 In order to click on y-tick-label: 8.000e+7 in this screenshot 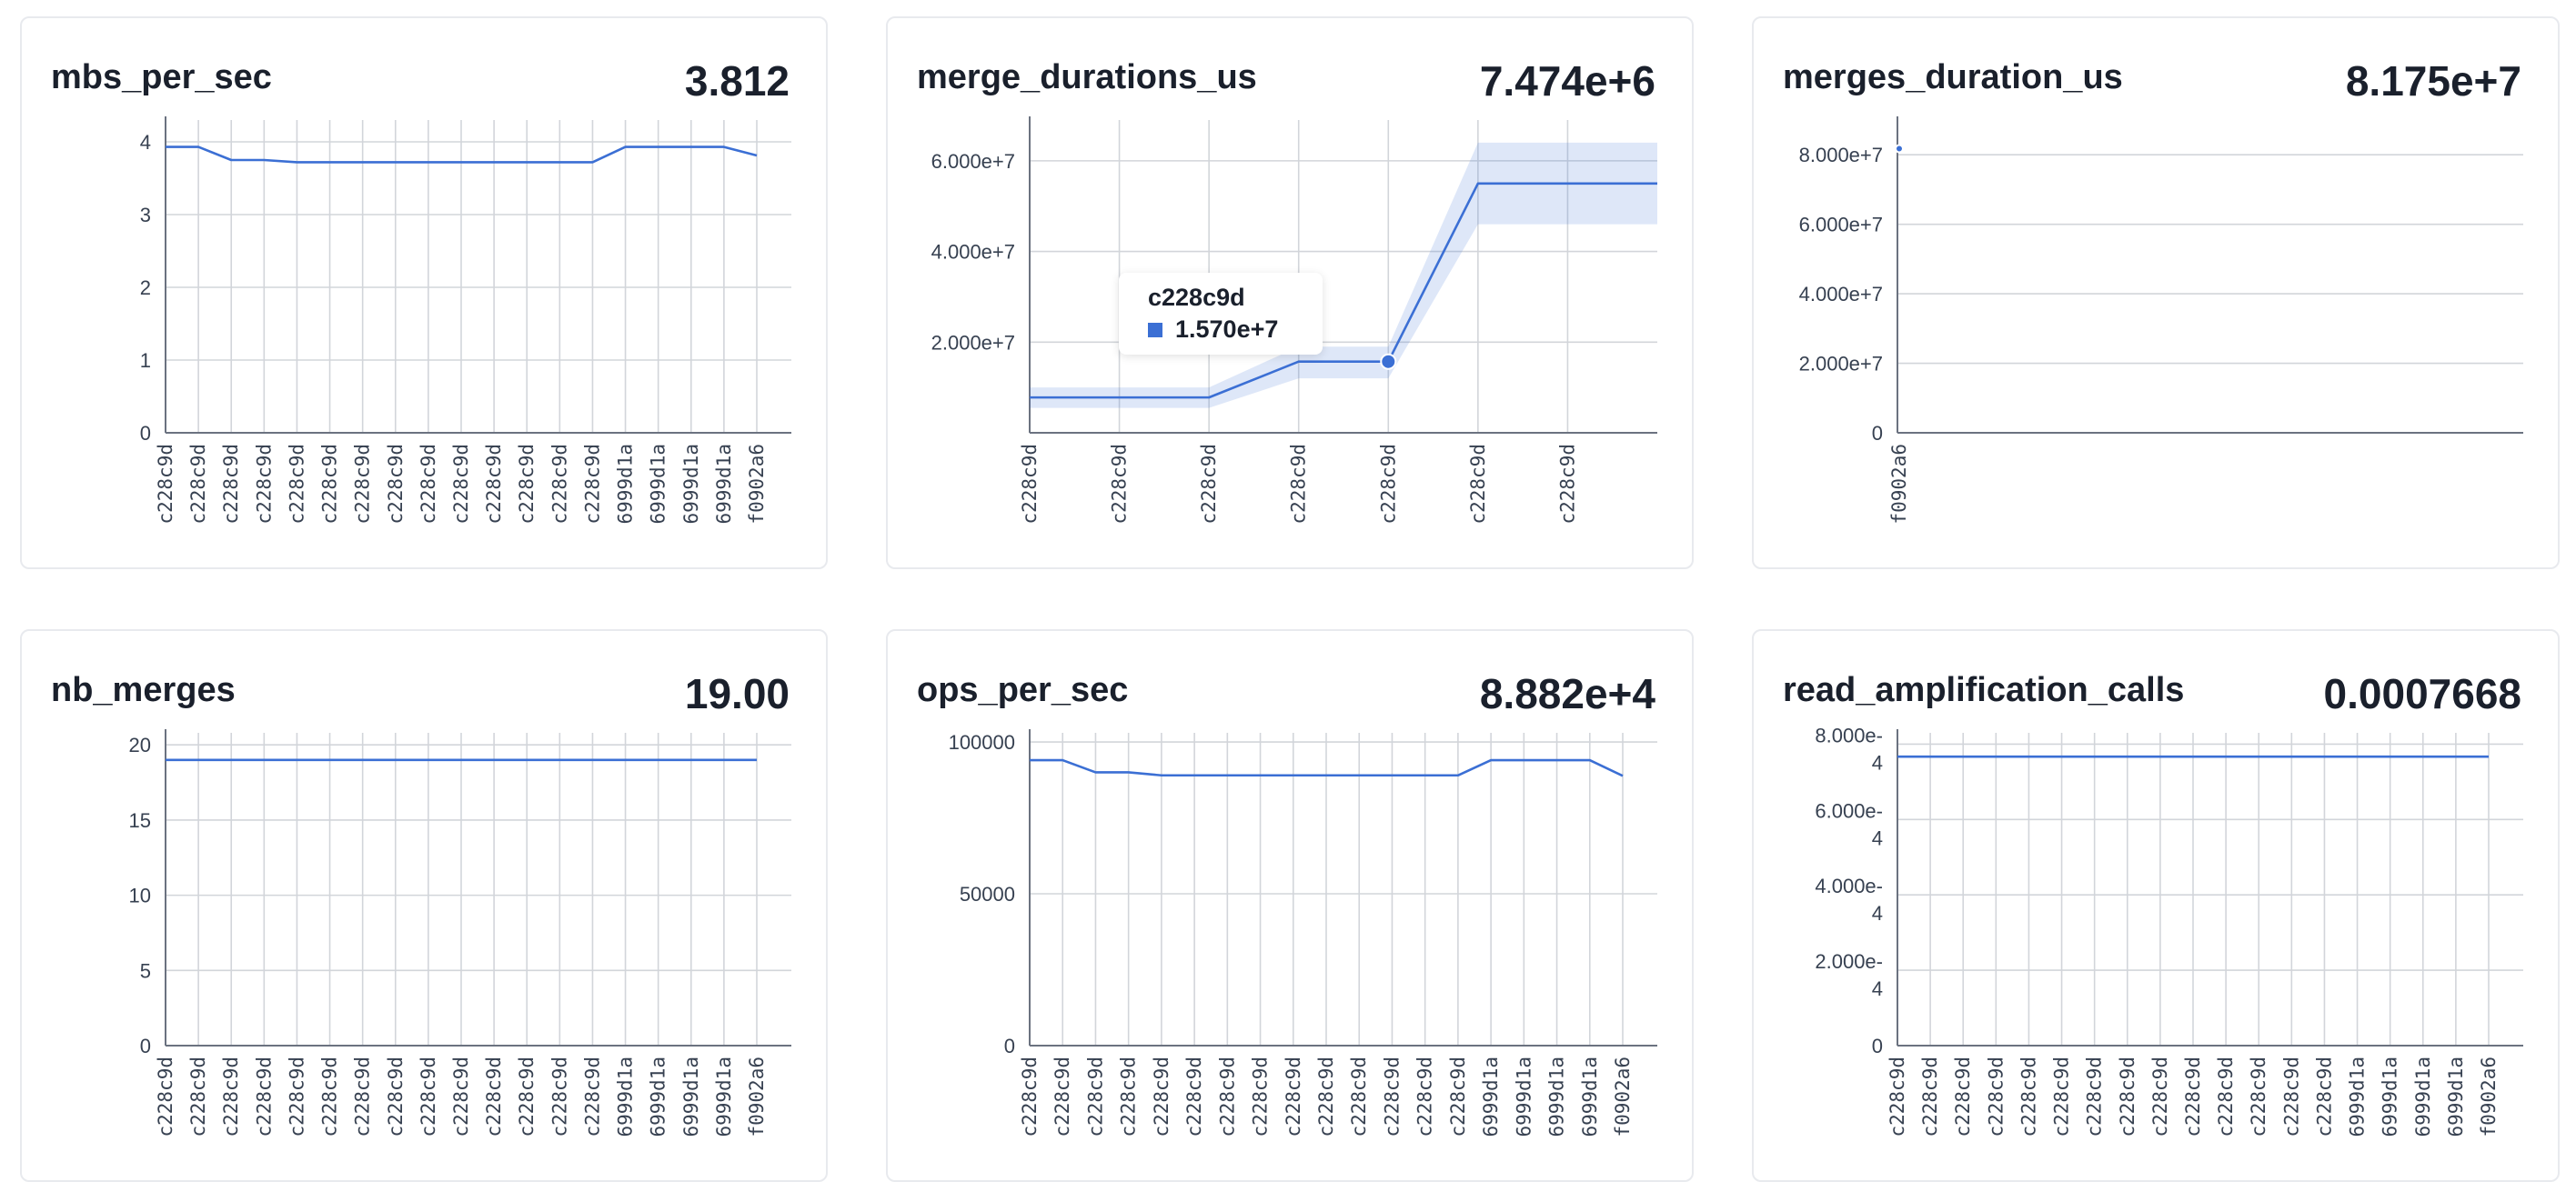, I will do `click(1841, 155)`.